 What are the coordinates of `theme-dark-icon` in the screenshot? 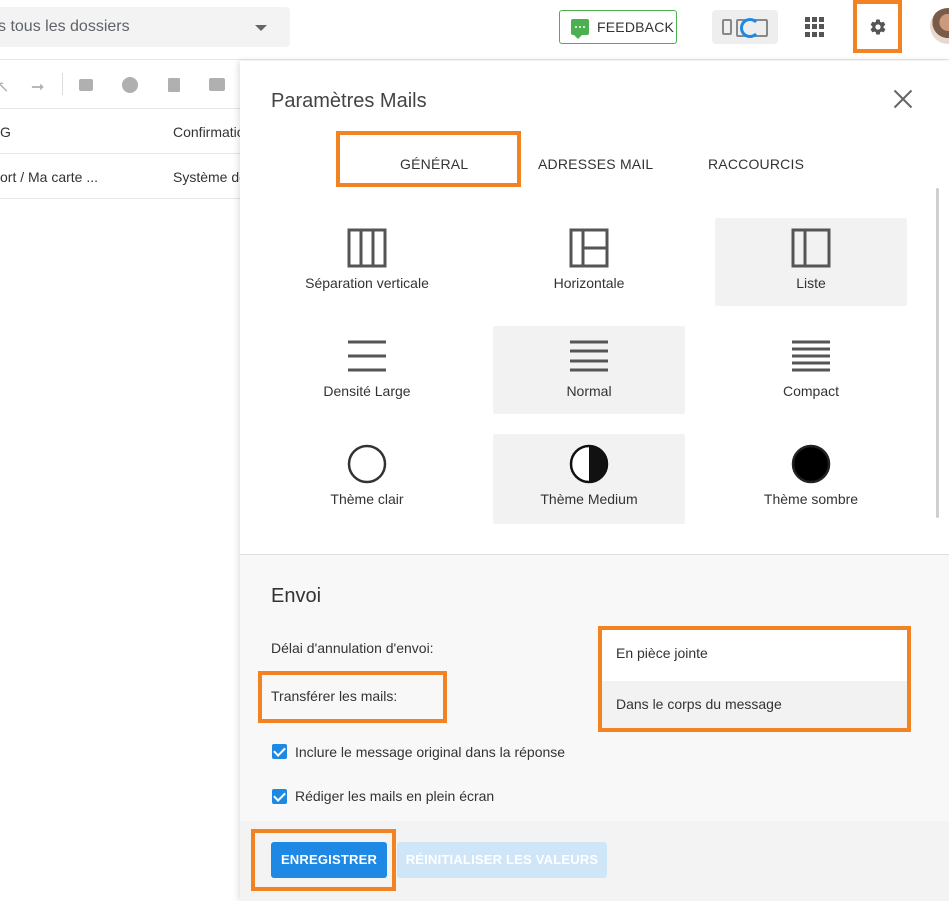 It's located at (811, 464).